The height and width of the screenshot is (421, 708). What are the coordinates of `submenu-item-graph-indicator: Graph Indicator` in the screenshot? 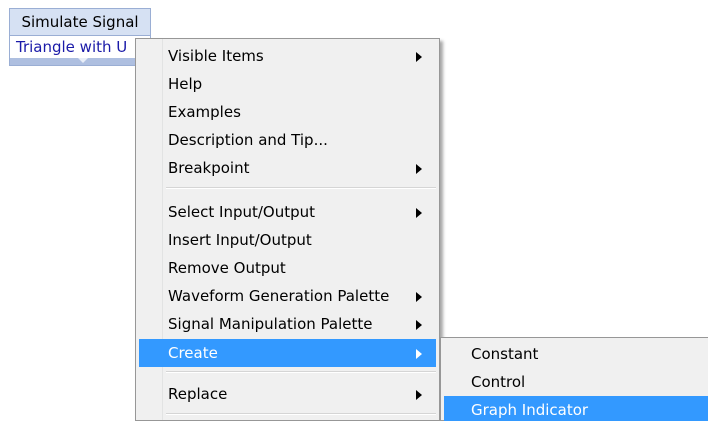 It's located at (576, 408).